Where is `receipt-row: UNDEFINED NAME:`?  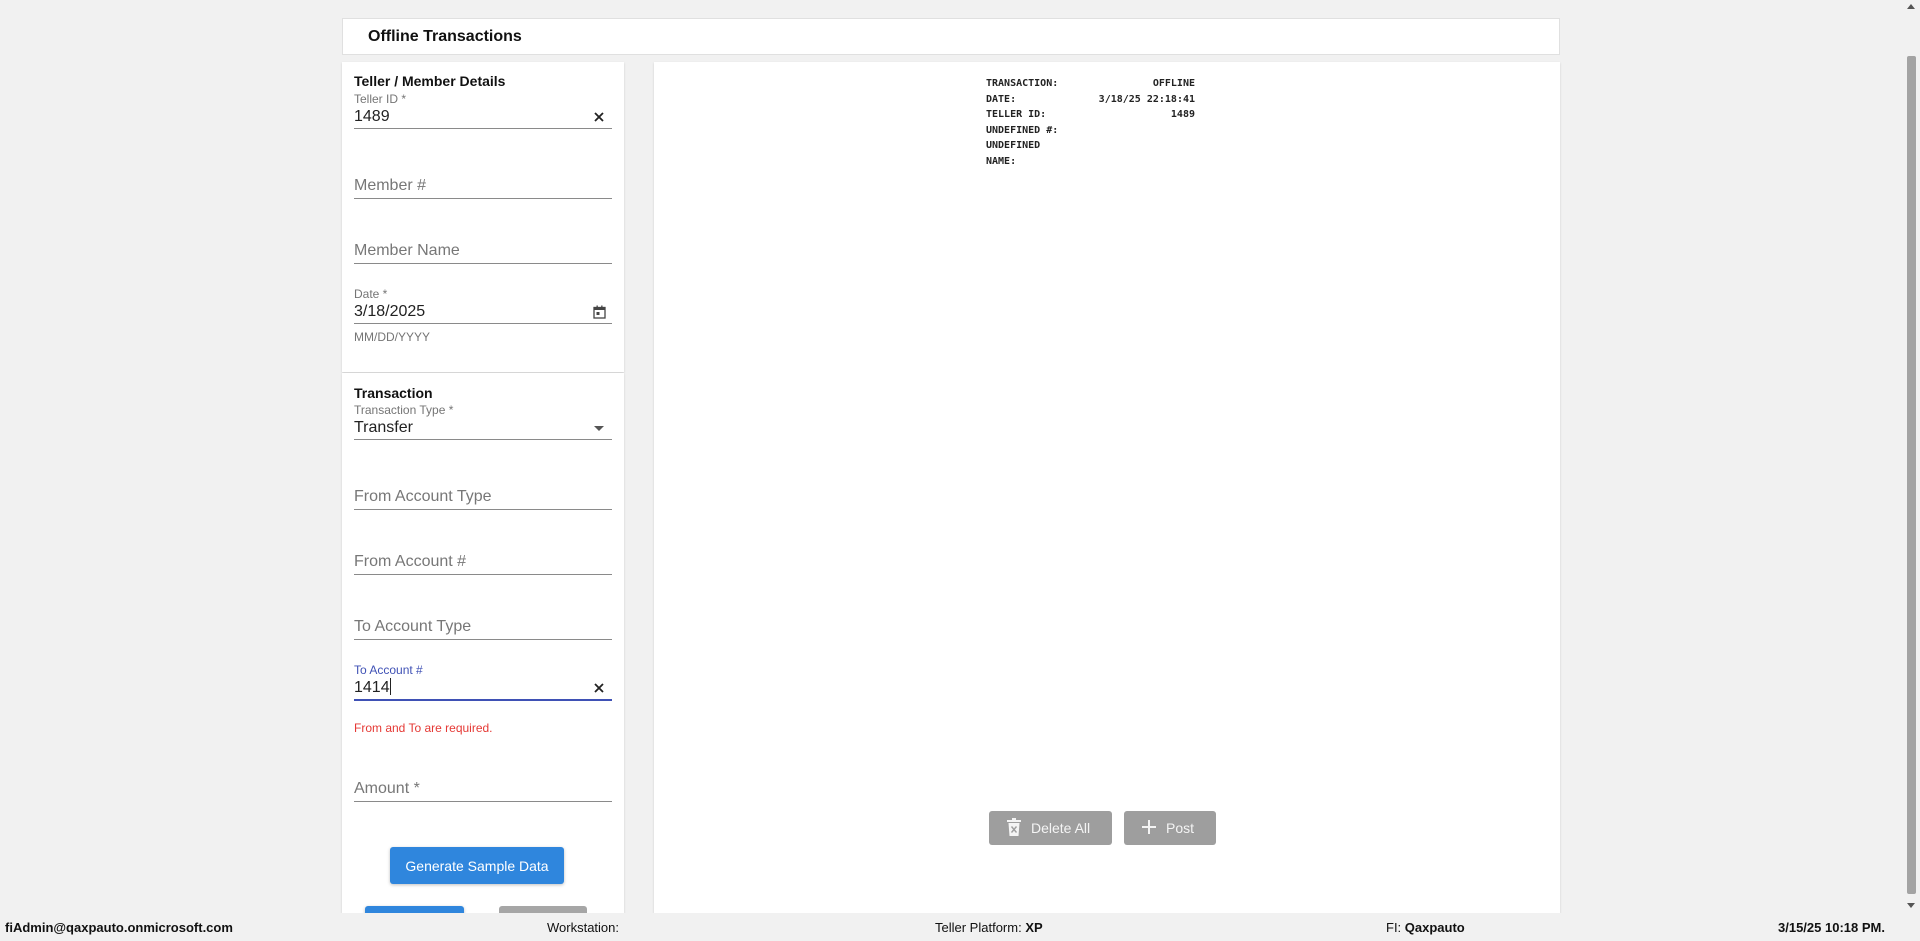 receipt-row: UNDEFINED NAME: is located at coordinates (1013, 153).